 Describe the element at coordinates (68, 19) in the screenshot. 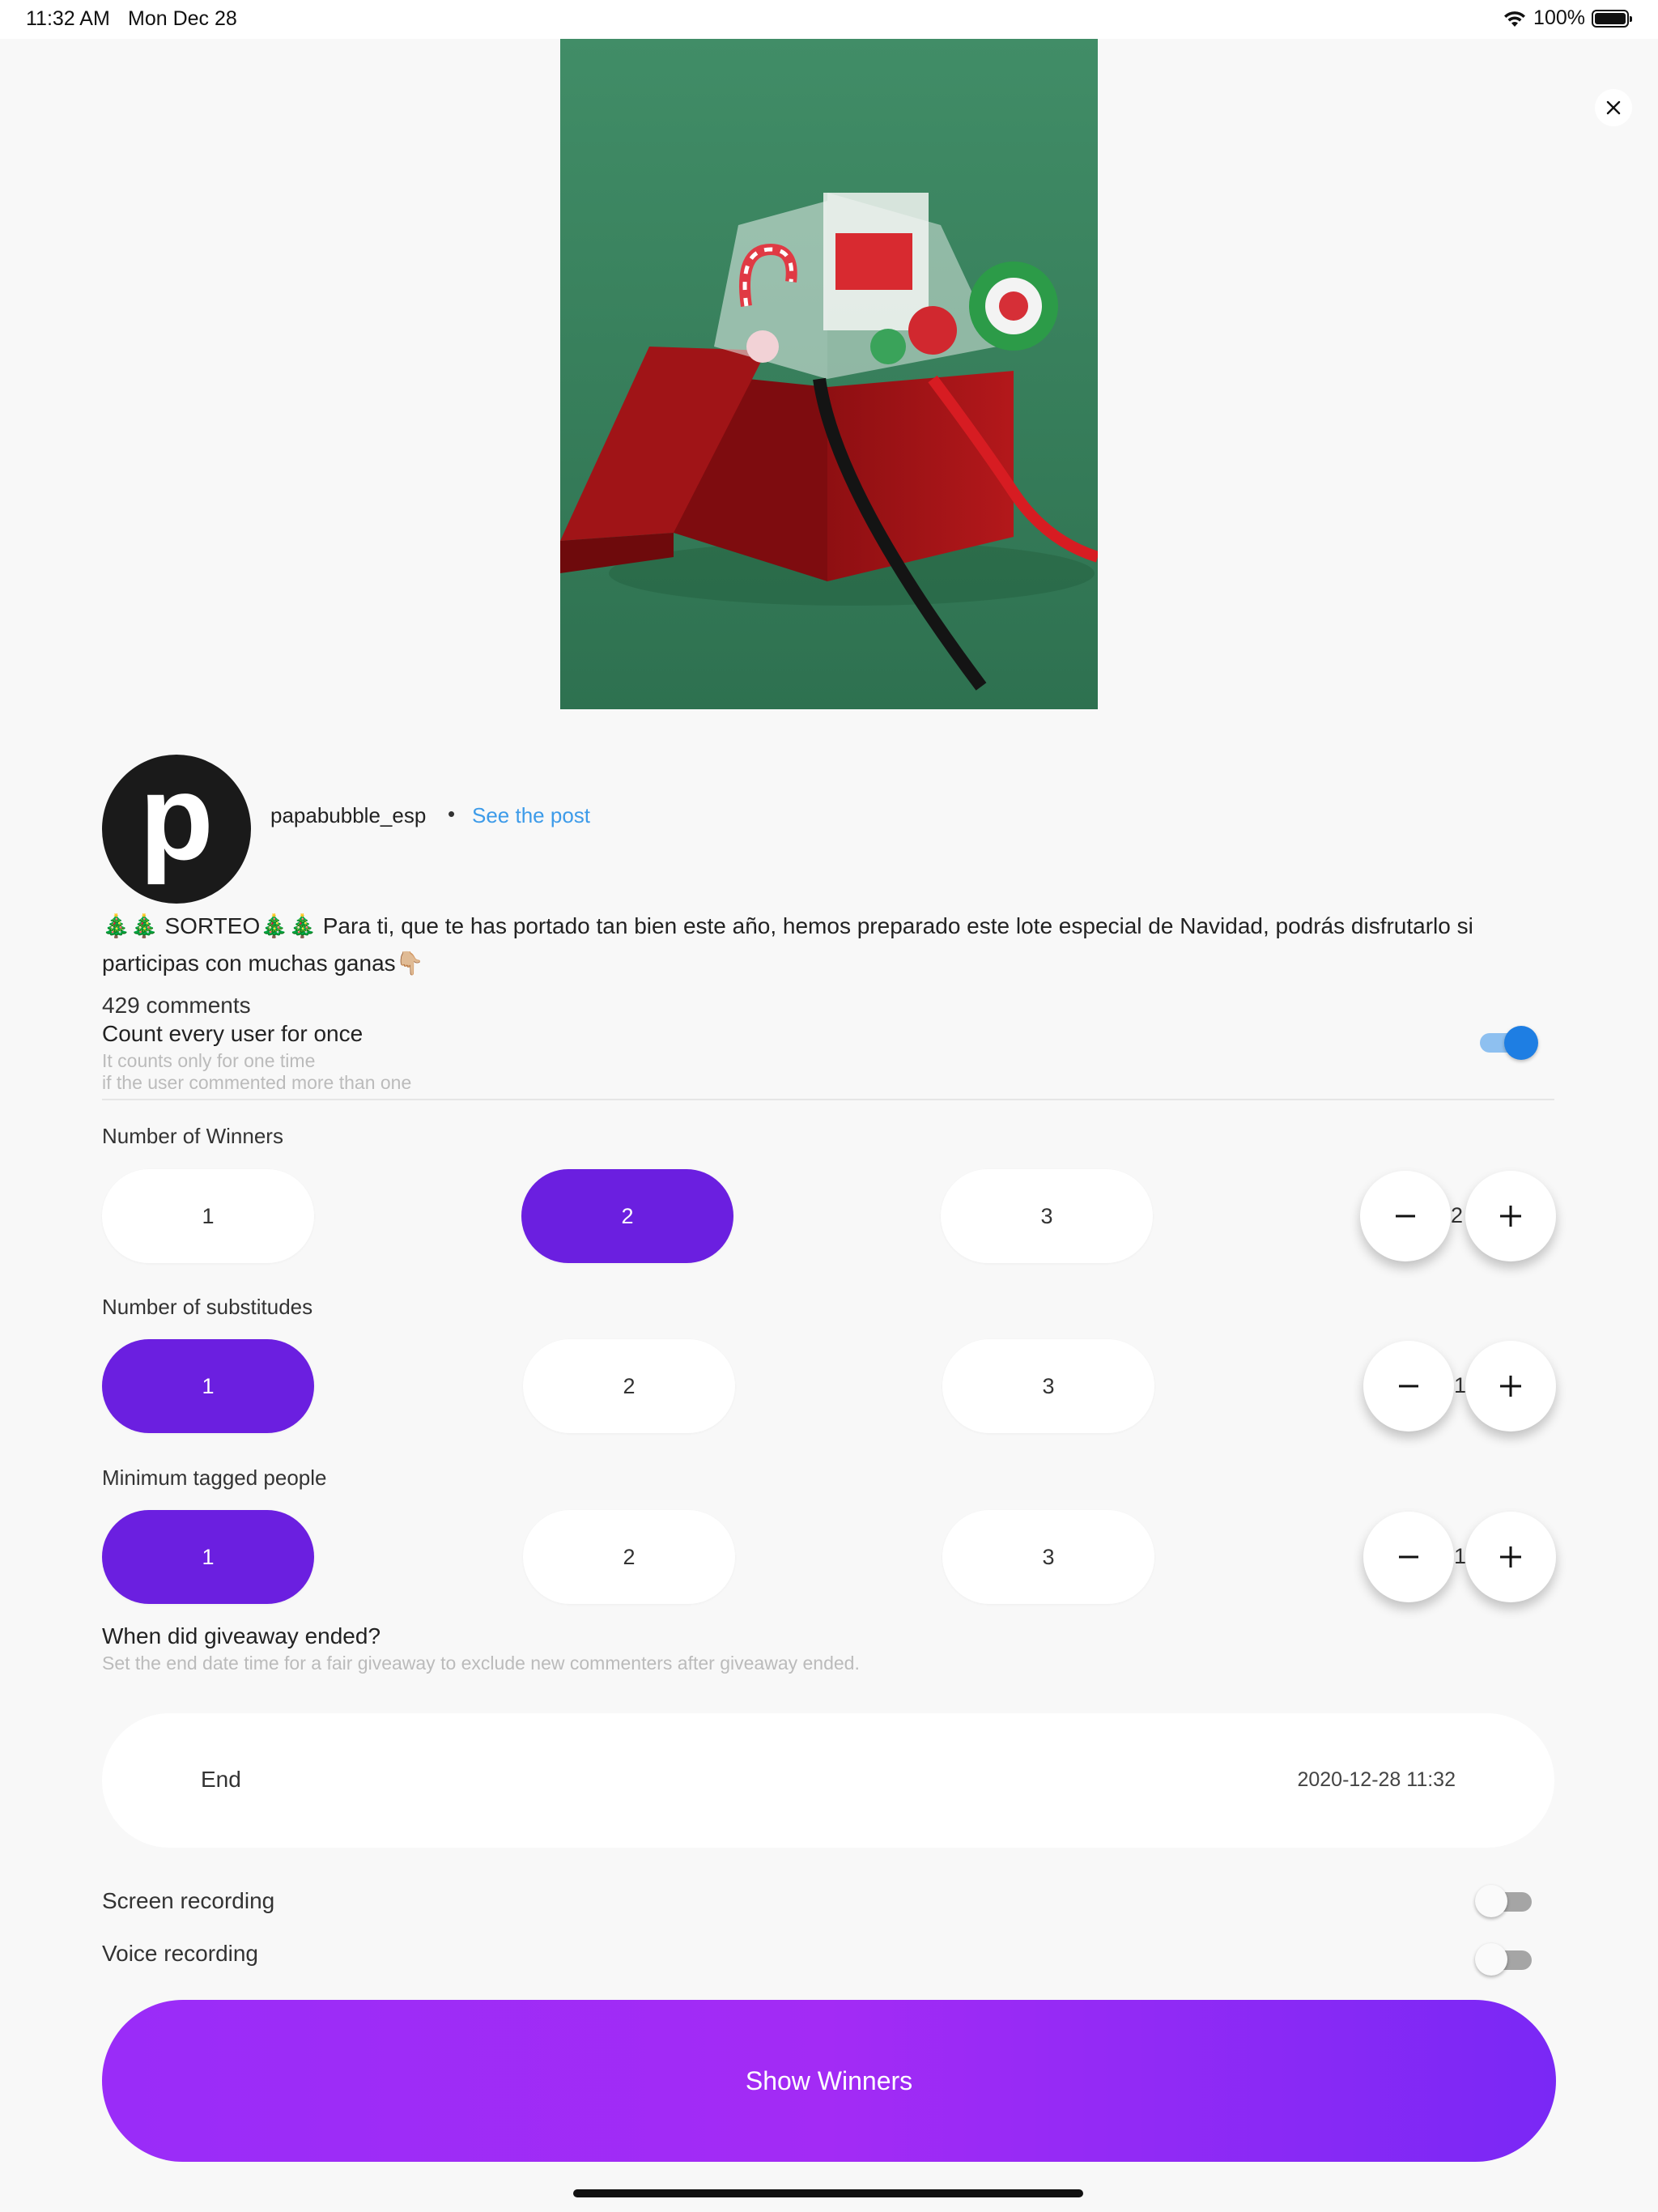

I see `status-time: 11:32 AM` at that location.